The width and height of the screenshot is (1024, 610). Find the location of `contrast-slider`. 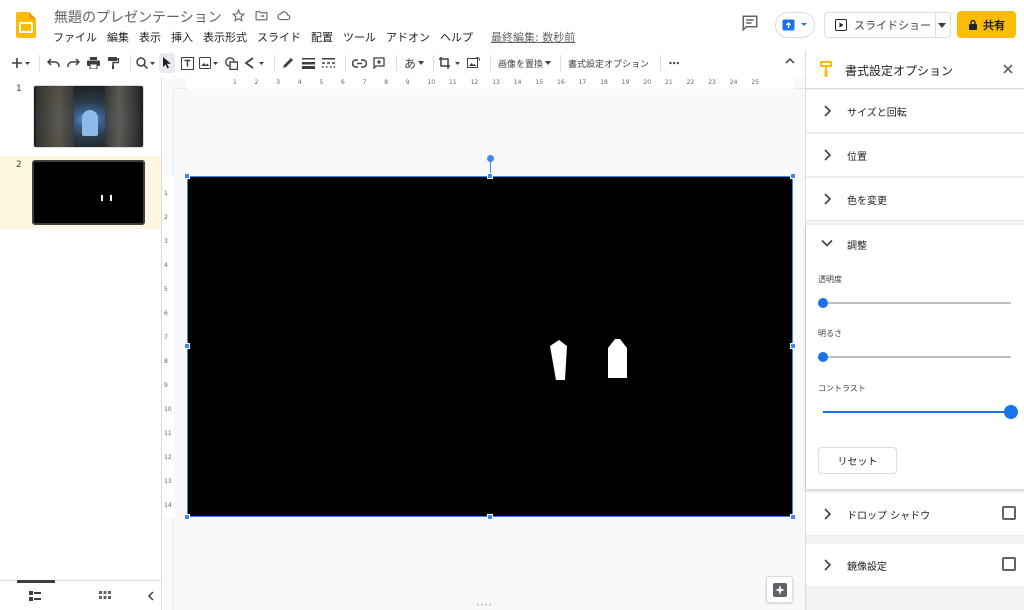

contrast-slider is located at coordinates (920, 412).